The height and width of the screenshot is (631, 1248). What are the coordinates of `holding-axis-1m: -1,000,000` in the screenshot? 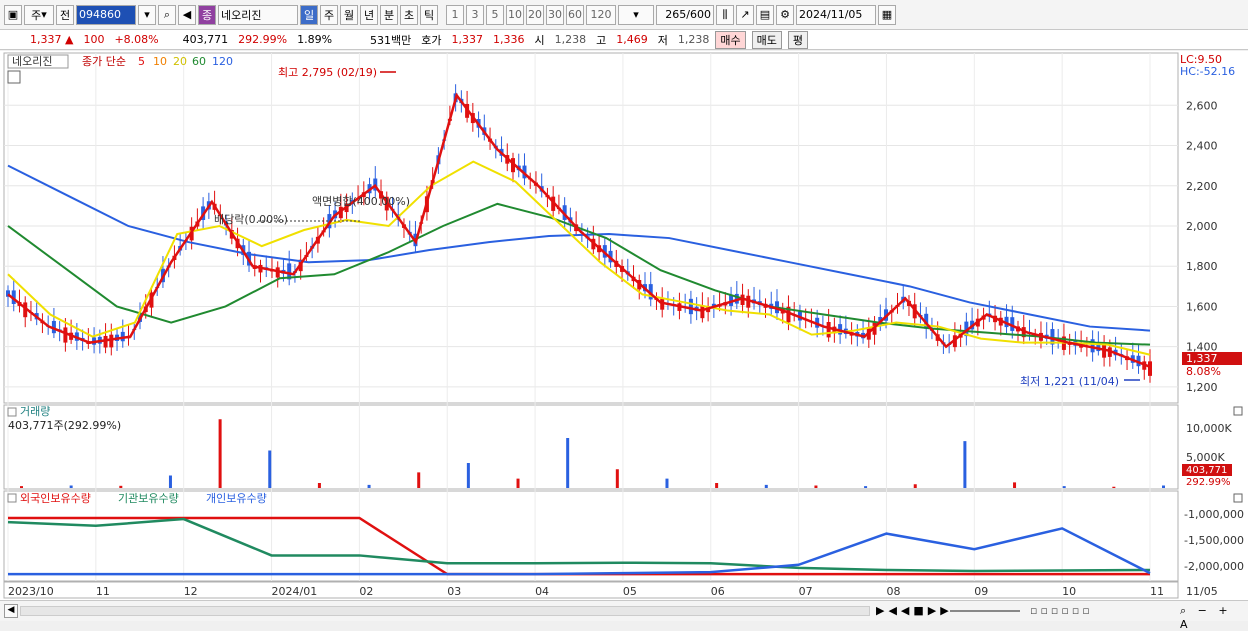 It's located at (1214, 514).